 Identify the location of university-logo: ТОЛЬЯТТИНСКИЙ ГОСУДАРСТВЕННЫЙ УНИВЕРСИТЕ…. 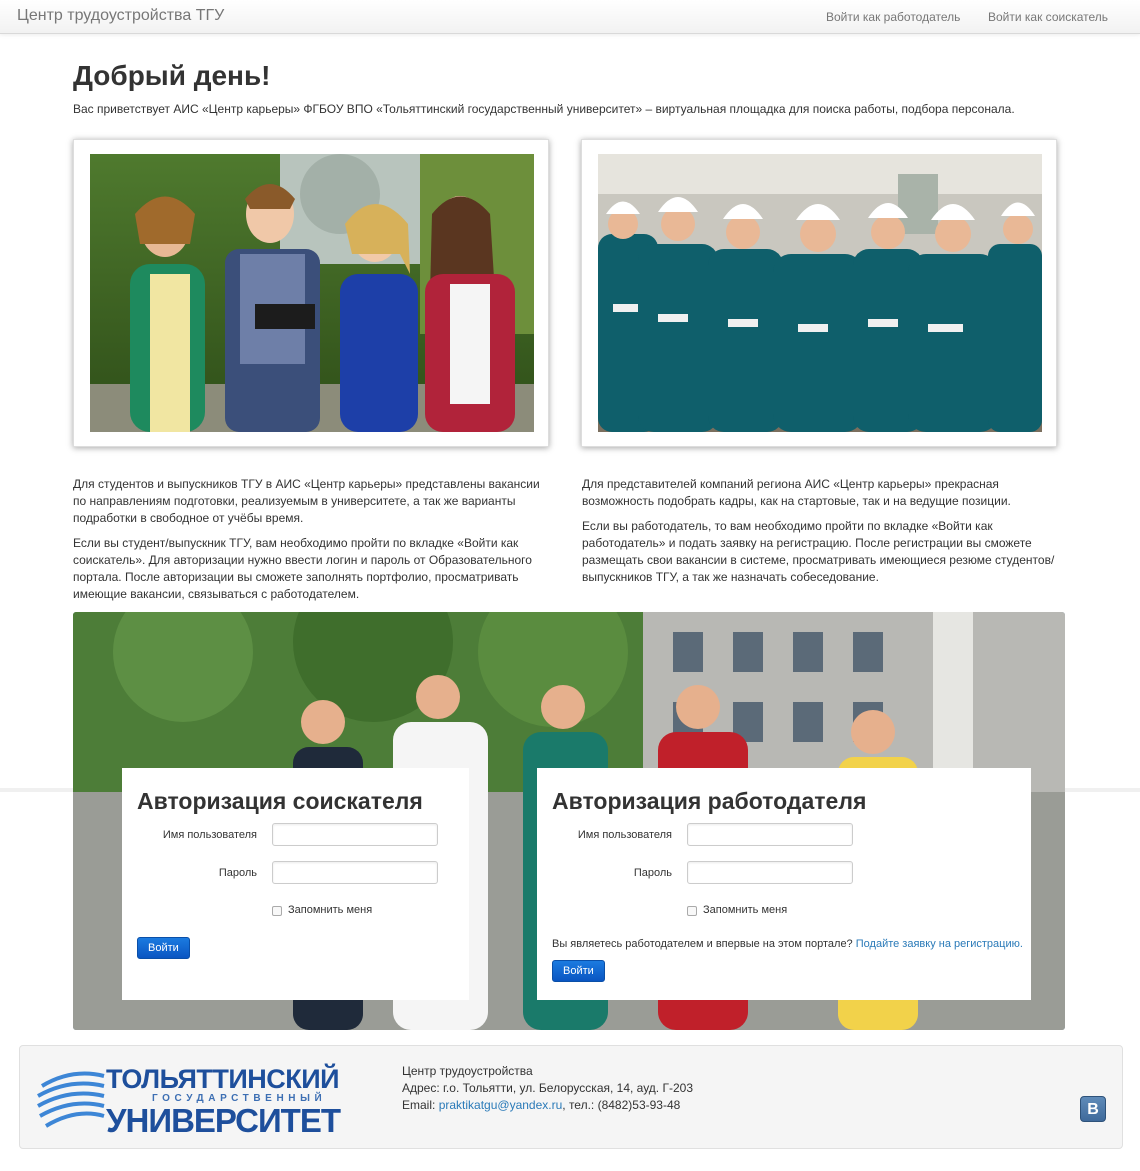
(206, 1100).